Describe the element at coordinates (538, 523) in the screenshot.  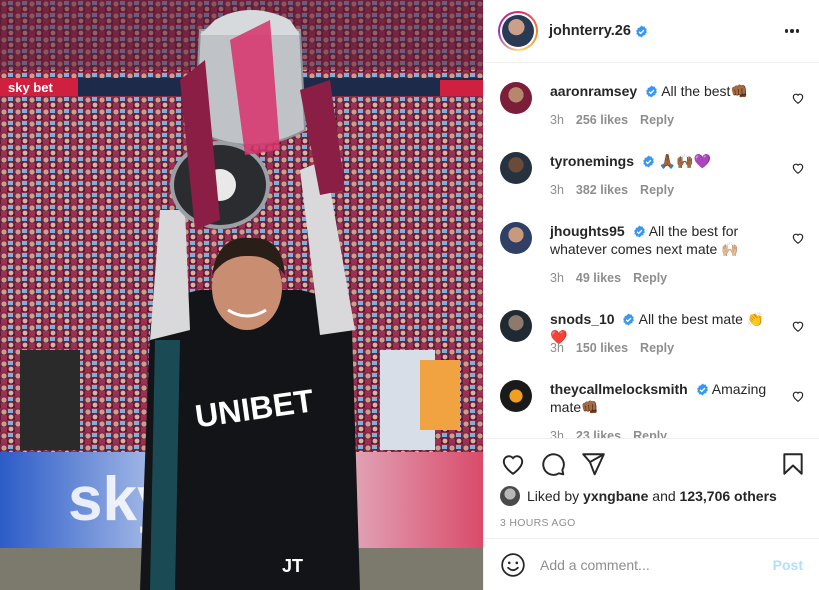
I see `post-timestamp: 3 HOURS AGO` at that location.